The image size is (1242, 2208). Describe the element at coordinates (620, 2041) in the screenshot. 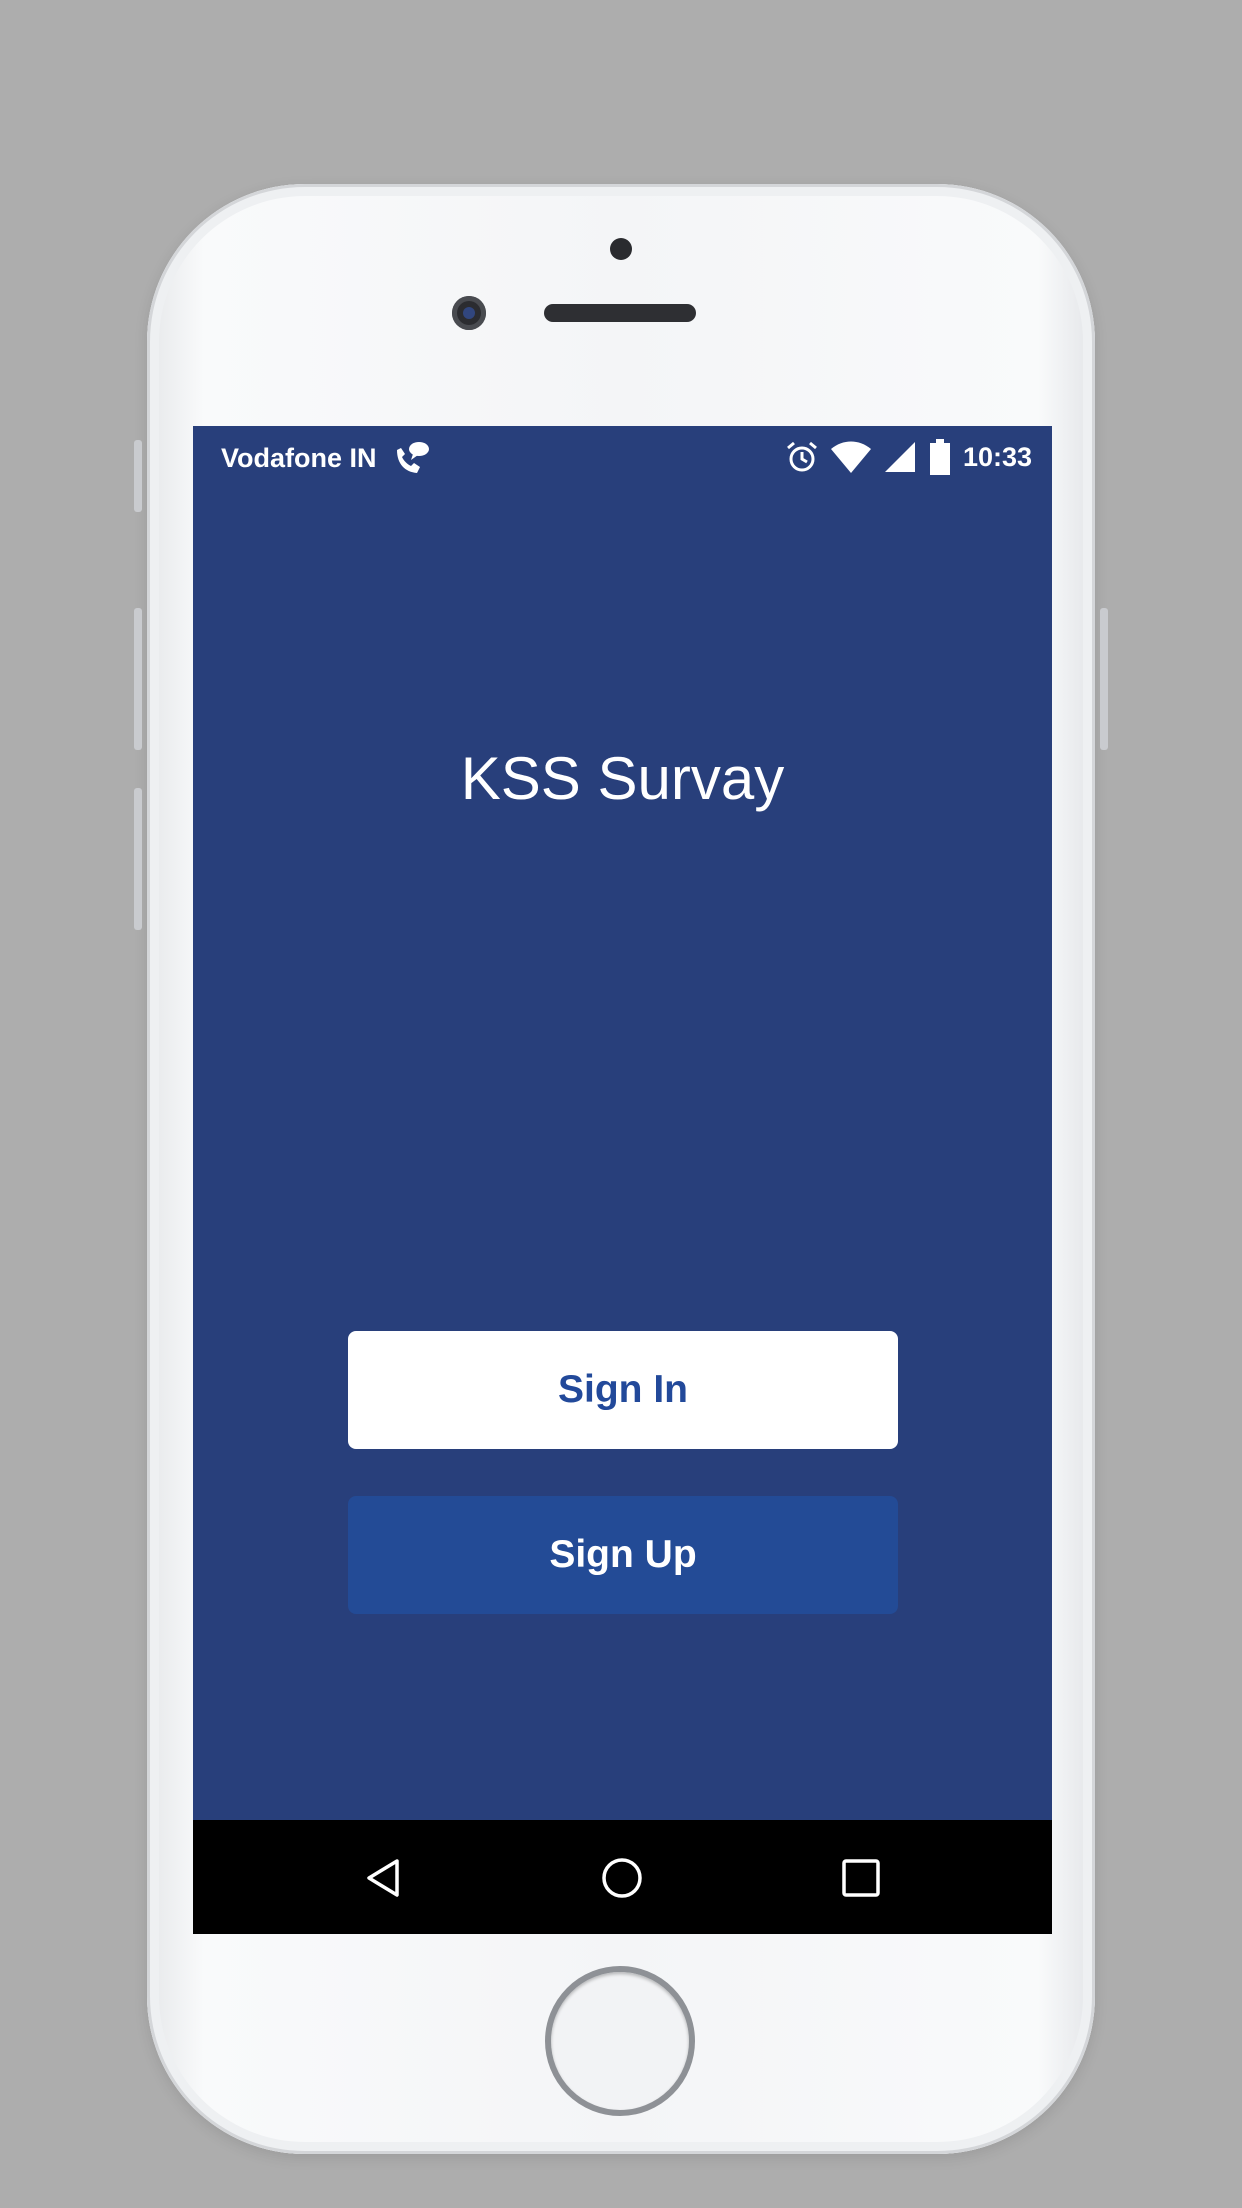

I see `hardware-home-button` at that location.